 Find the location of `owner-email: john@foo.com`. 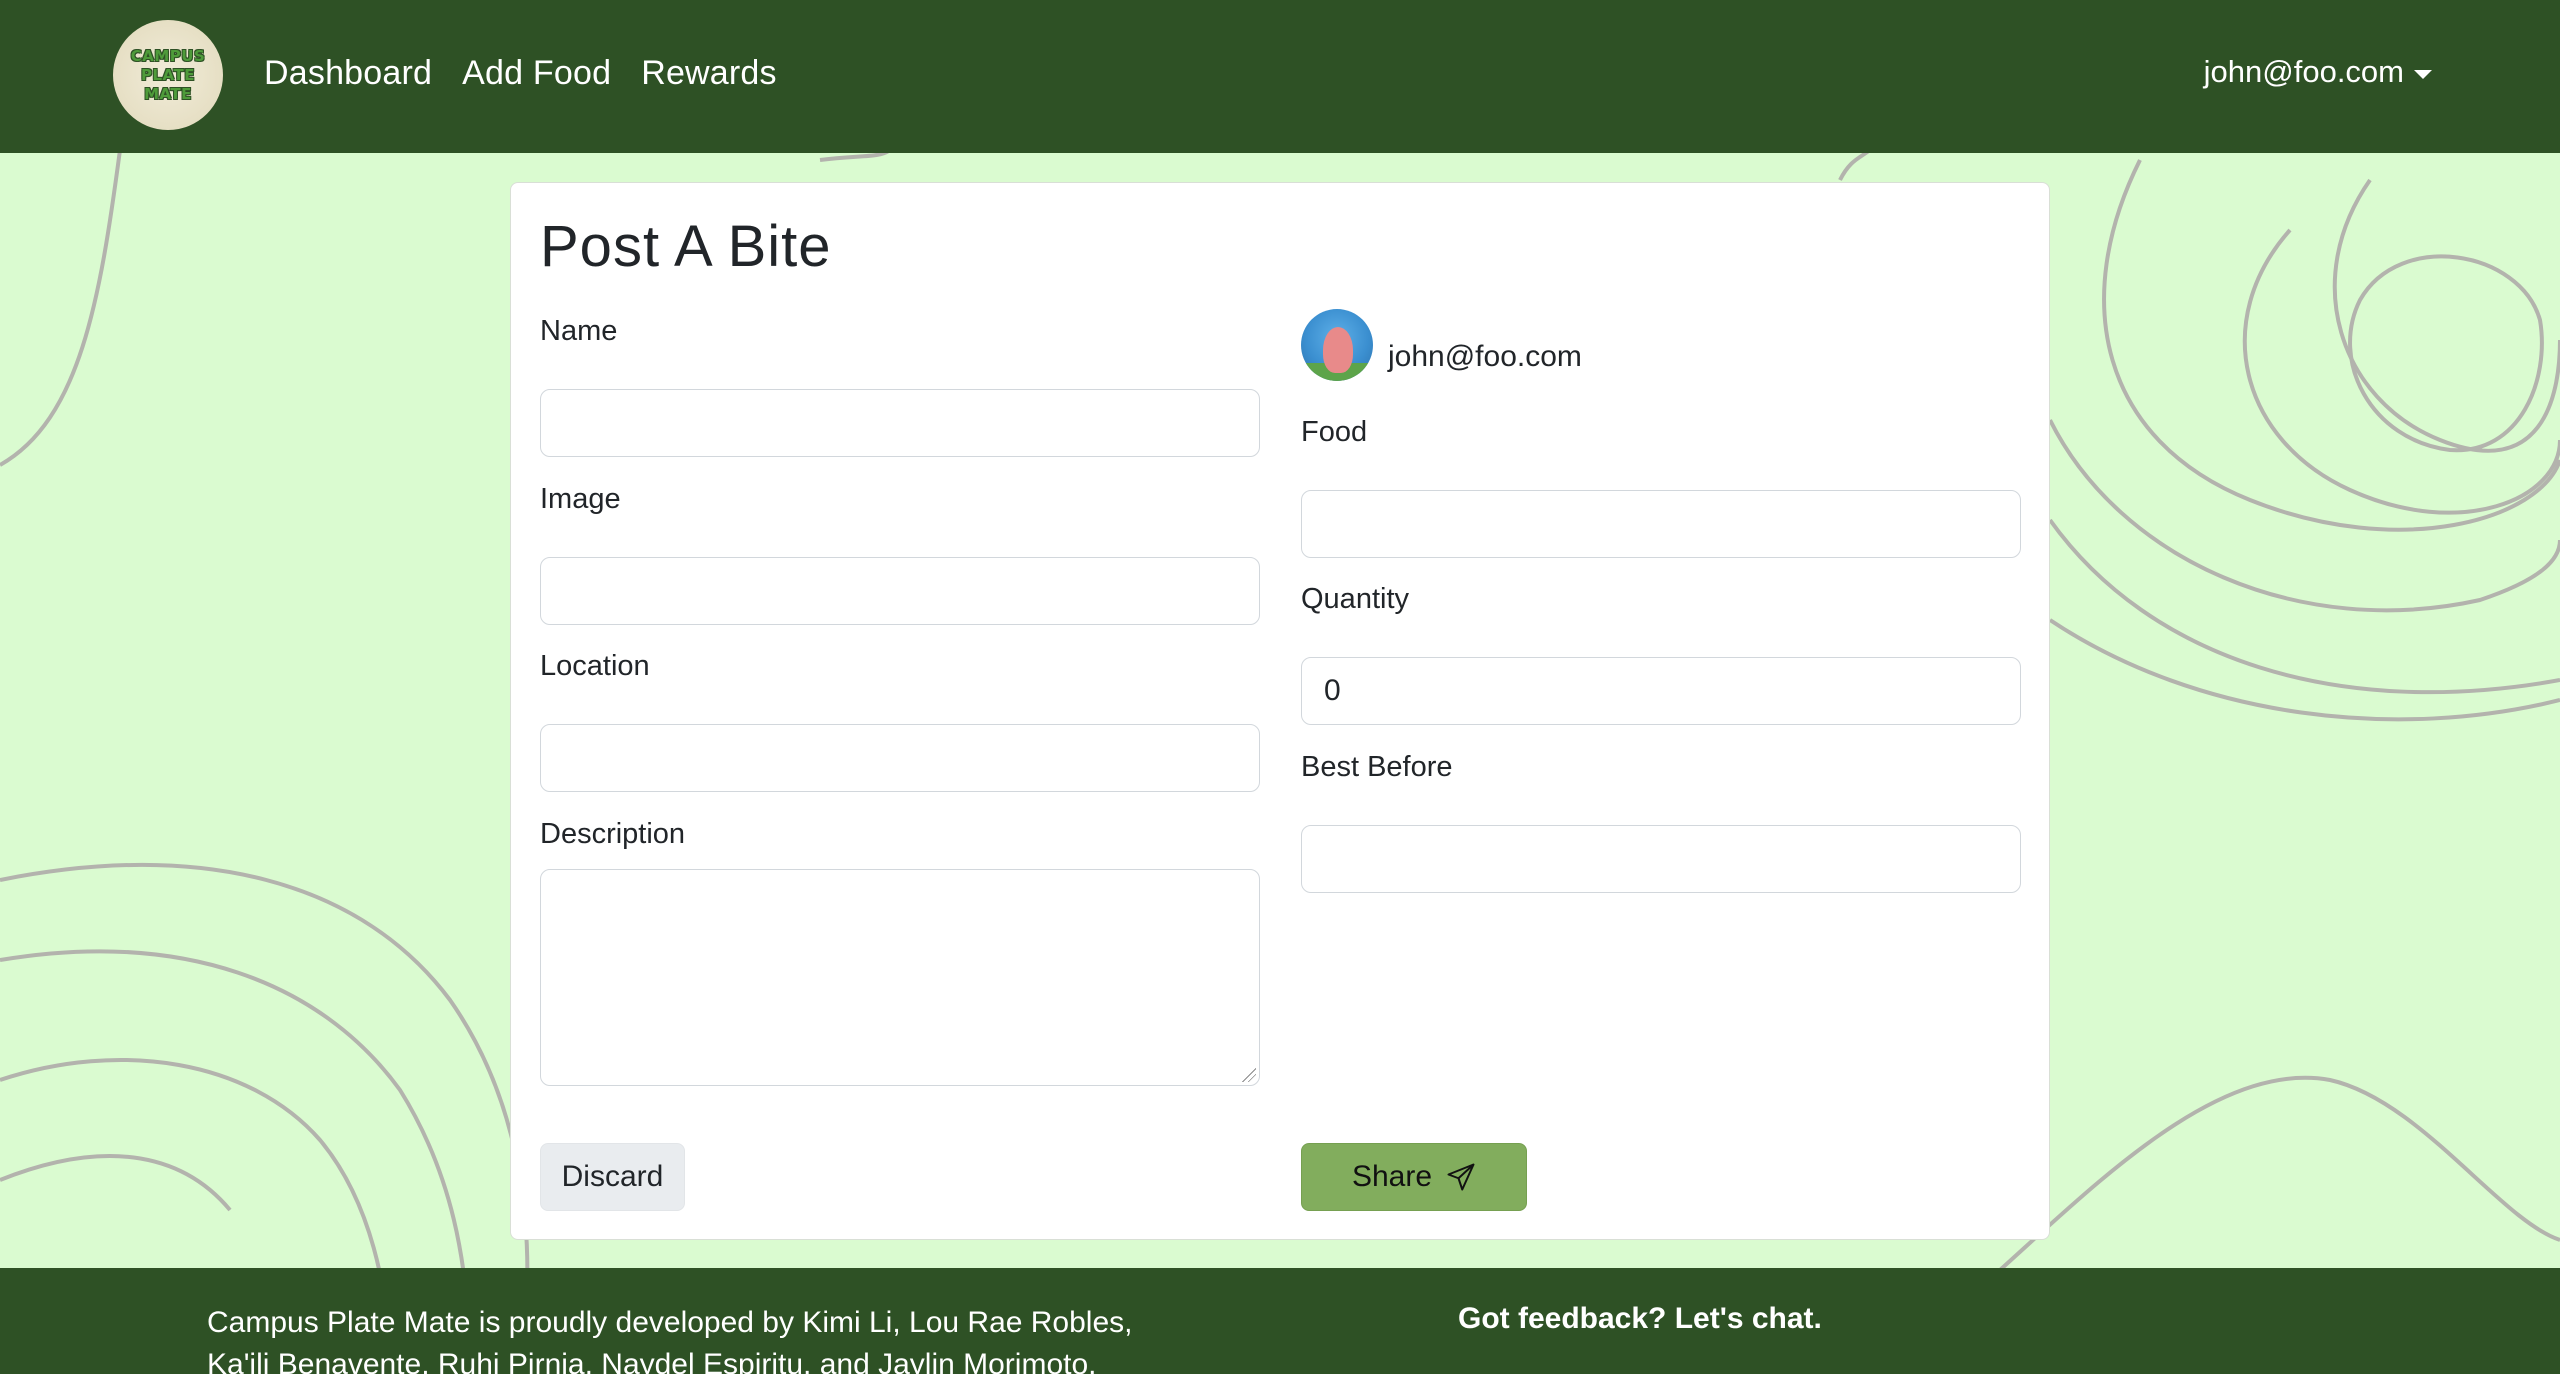

owner-email: john@foo.com is located at coordinates (1485, 356).